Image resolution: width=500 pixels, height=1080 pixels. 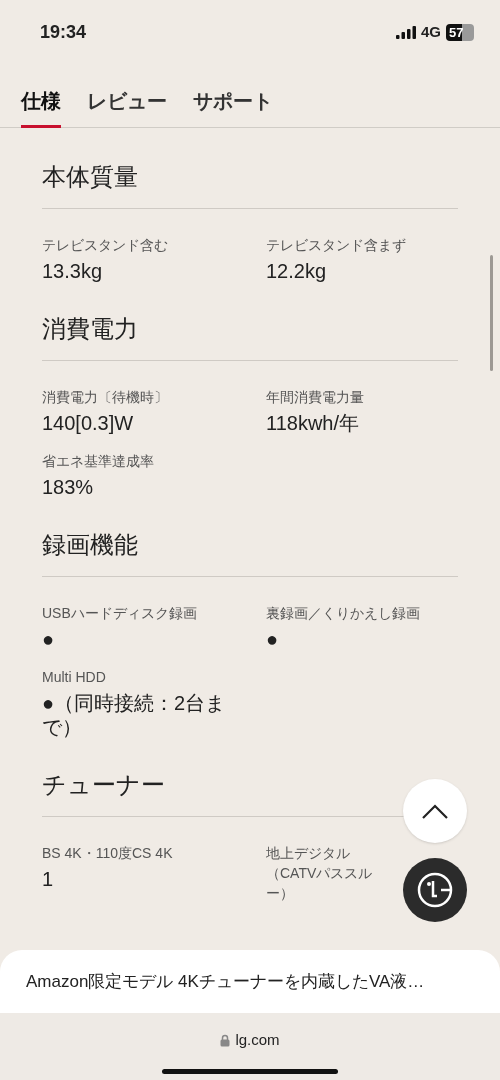 I want to click on url-text: lg.com, so click(x=257, y=1040).